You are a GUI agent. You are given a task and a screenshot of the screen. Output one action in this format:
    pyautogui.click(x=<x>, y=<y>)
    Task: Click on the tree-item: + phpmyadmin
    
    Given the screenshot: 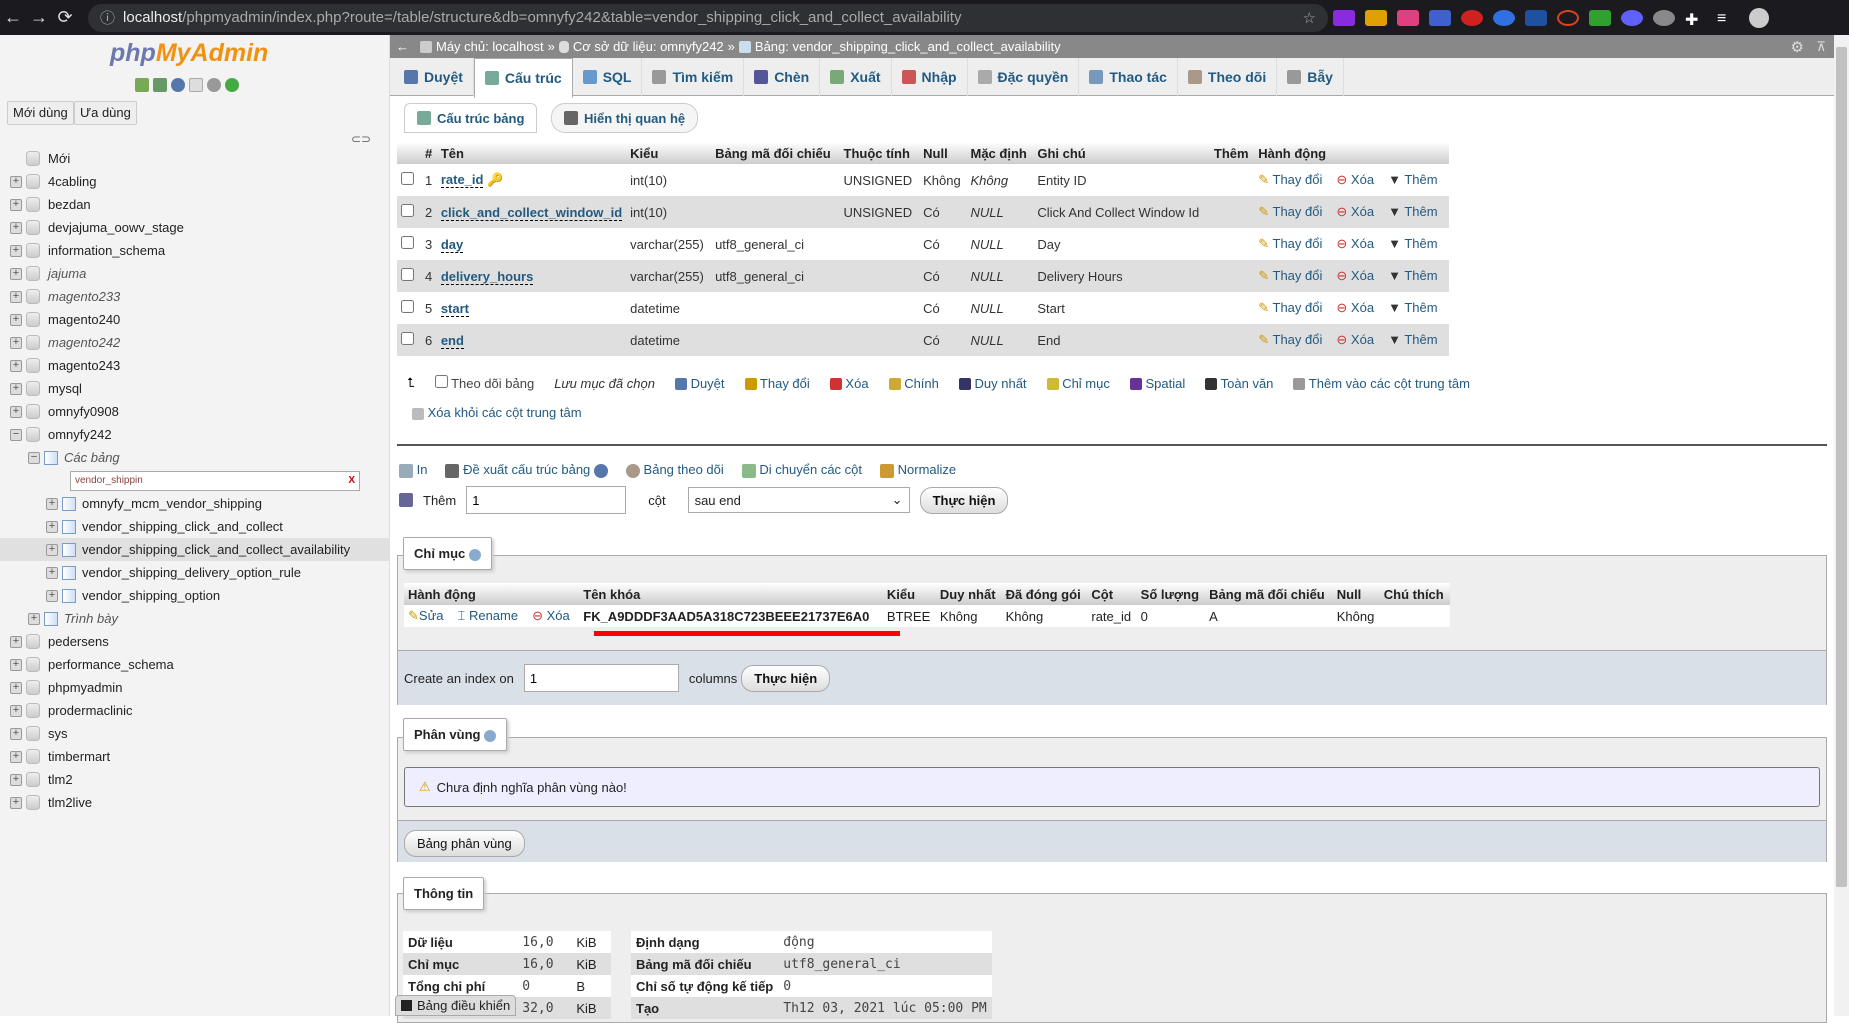 What is the action you would take?
    pyautogui.click(x=195, y=687)
    